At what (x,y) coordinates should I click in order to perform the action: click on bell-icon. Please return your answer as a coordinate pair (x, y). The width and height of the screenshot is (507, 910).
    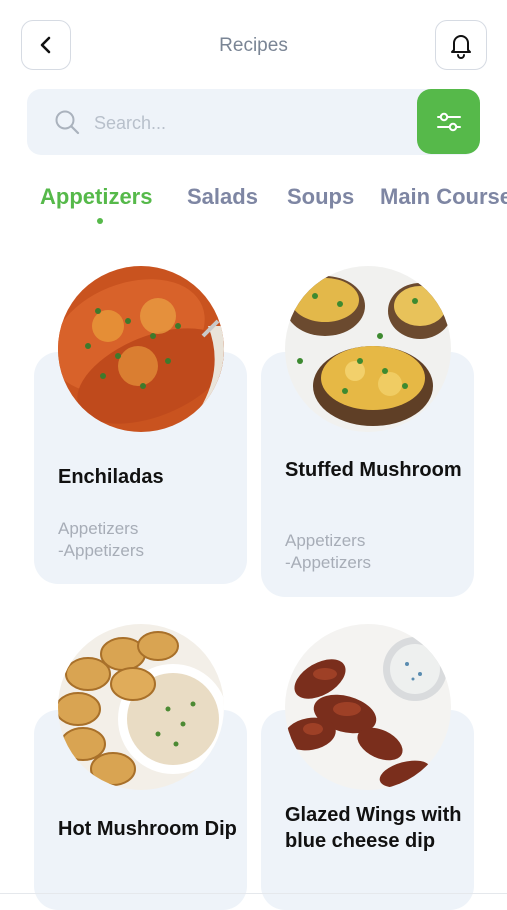
    Looking at the image, I should click on (461, 47).